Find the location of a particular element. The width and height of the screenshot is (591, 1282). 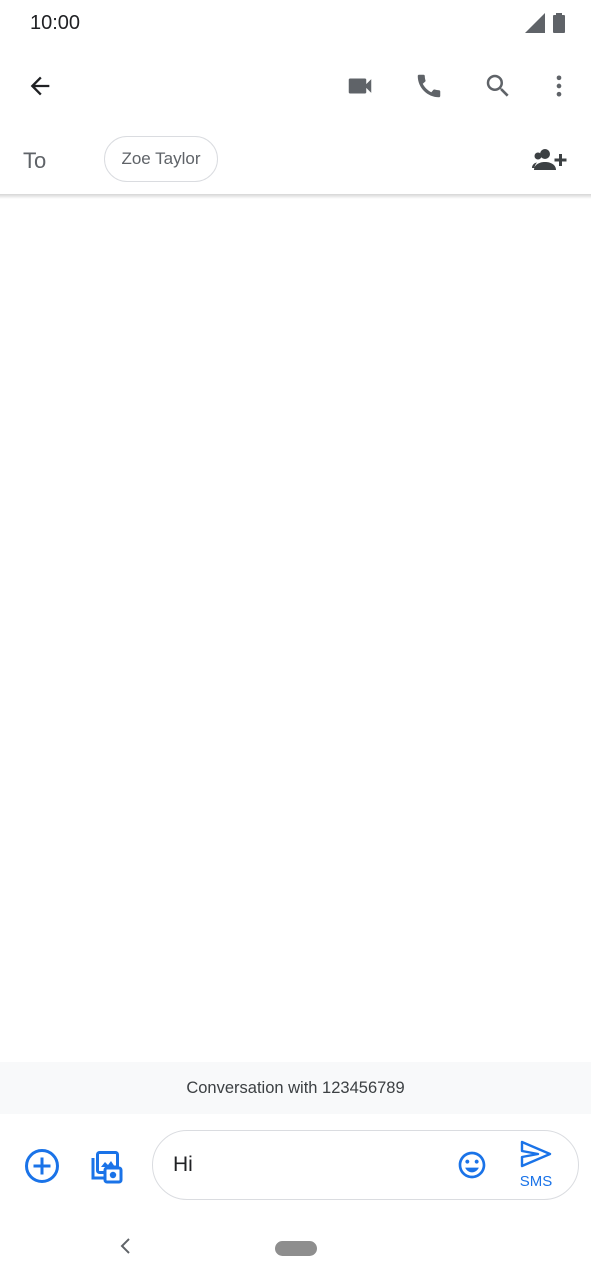

message-input: Hi SMS is located at coordinates (365, 1165).